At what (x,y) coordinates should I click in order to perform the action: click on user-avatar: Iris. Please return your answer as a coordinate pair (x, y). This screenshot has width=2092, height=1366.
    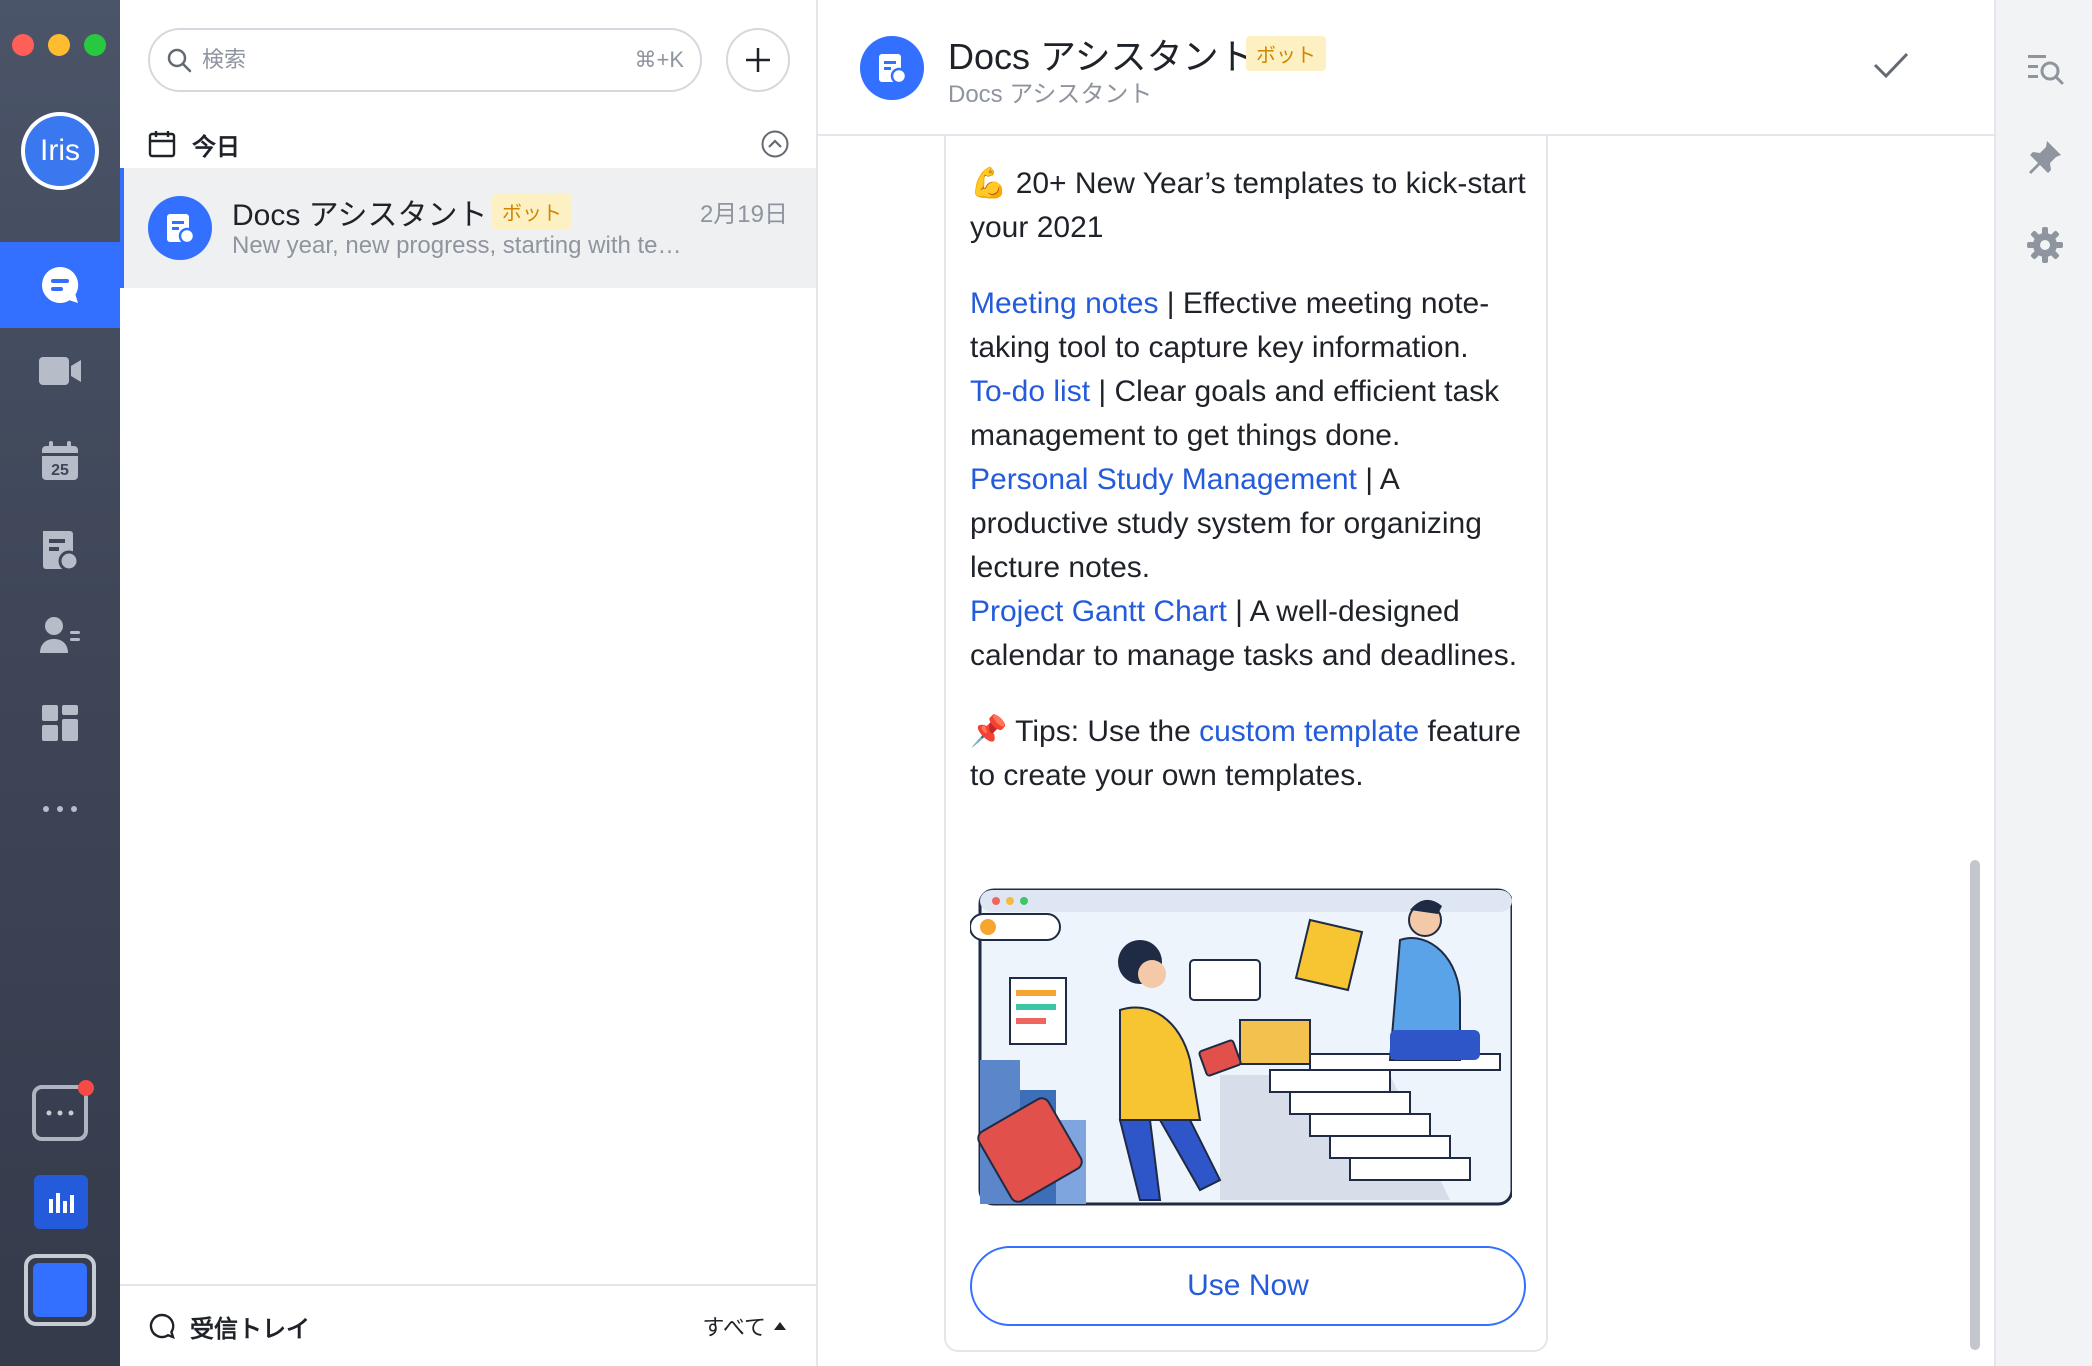
    Looking at the image, I should click on (60, 151).